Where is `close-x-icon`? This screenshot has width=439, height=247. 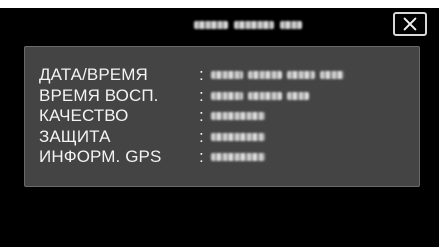
close-x-icon is located at coordinates (410, 24).